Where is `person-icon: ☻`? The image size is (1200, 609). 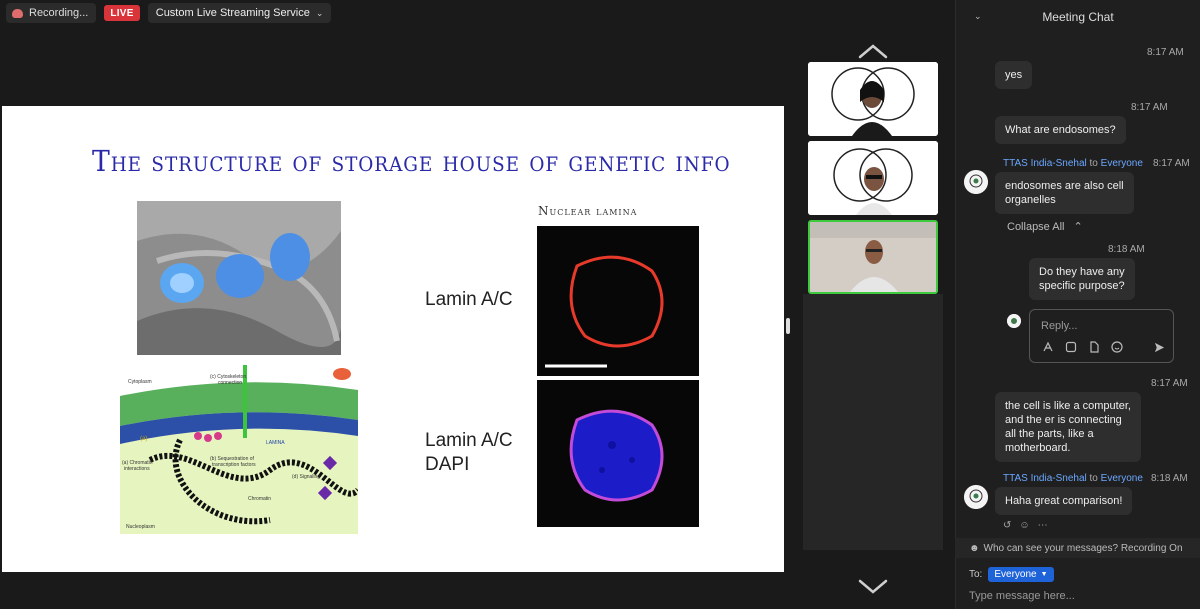
person-icon: ☻ is located at coordinates (974, 548).